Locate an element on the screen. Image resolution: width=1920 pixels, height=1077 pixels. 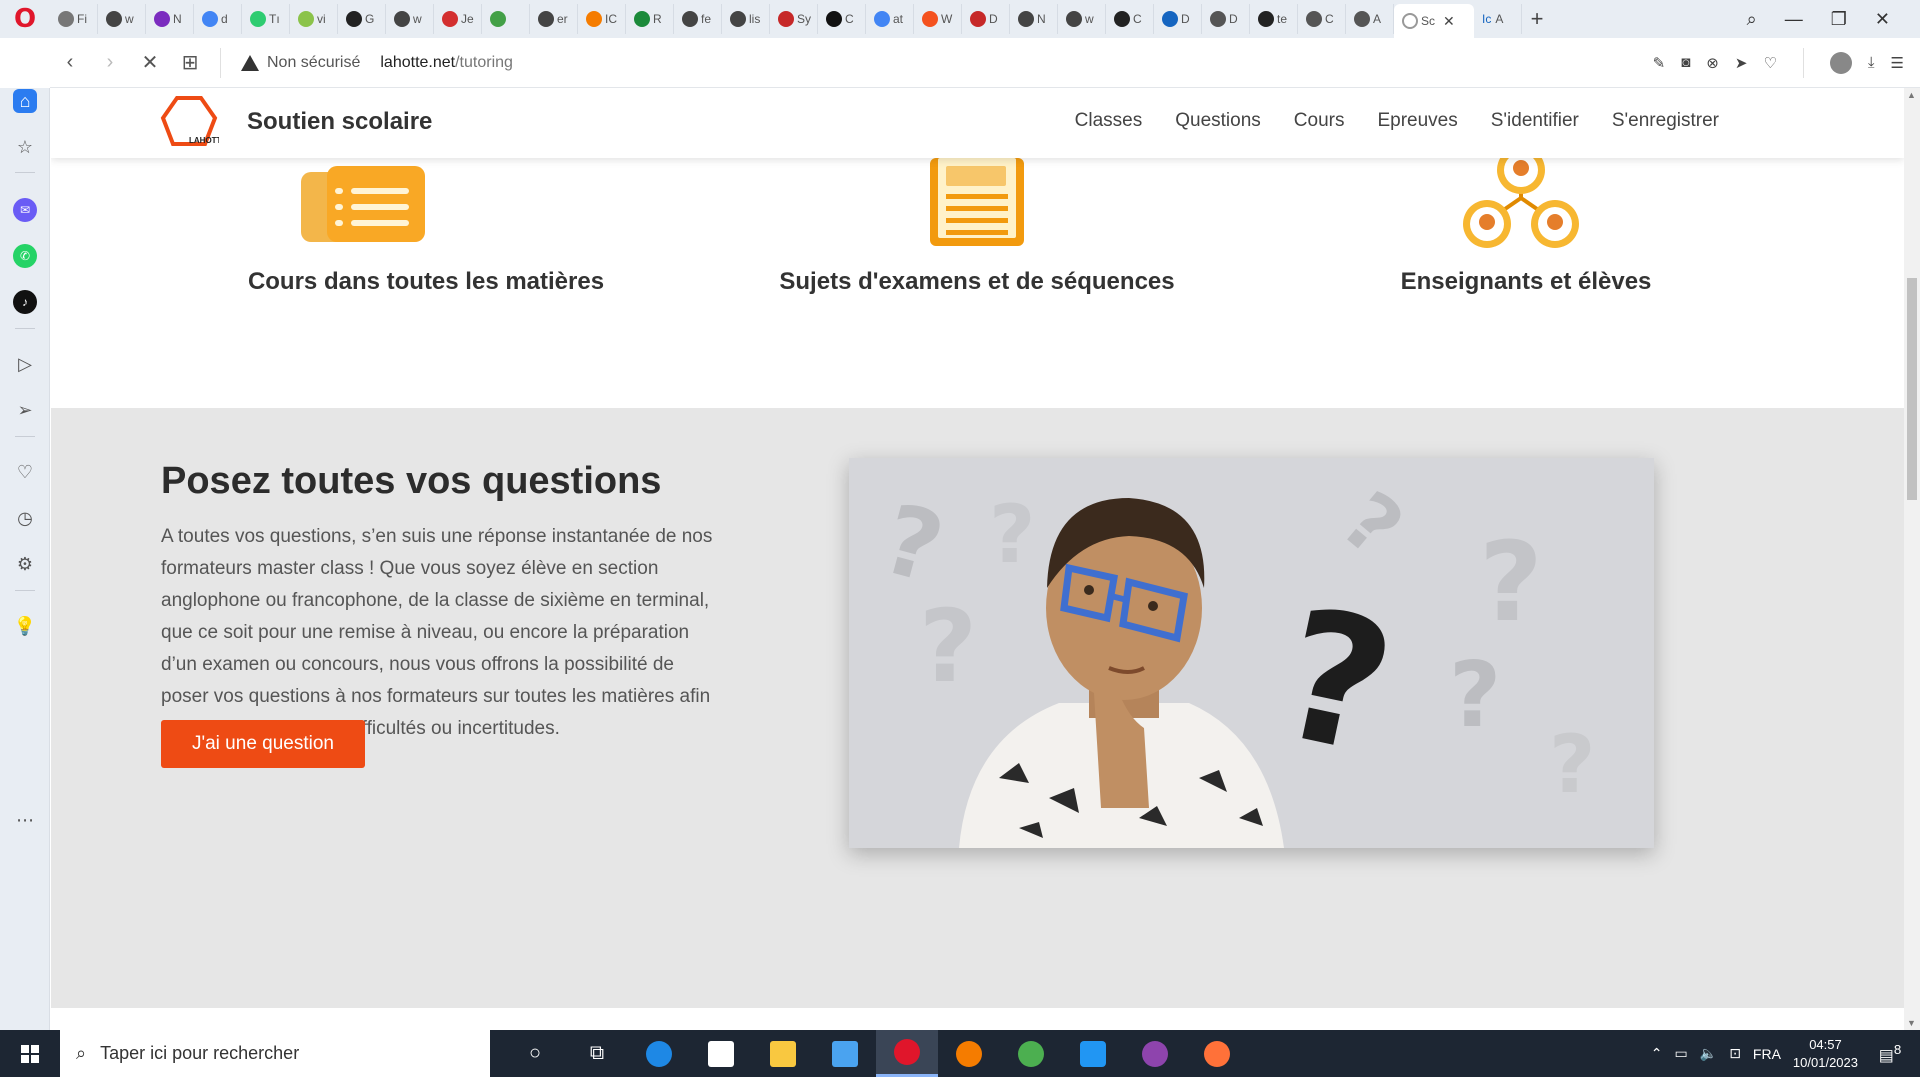
browser-tab: W is located at coordinates (938, 19).